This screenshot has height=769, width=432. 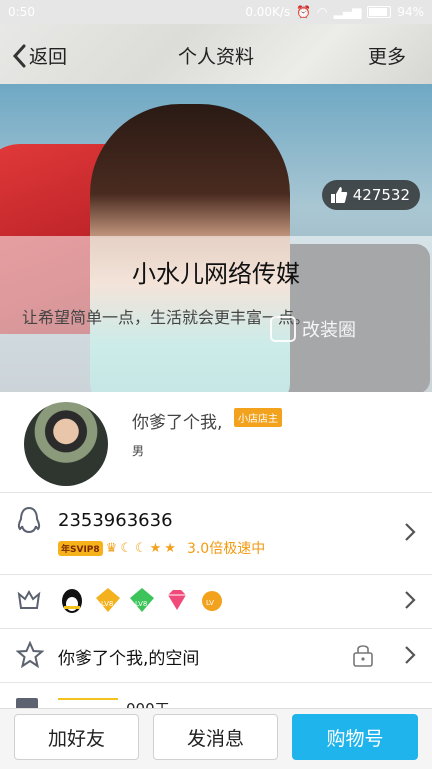 What do you see at coordinates (410, 12) in the screenshot?
I see `battery-level: 94%` at bounding box center [410, 12].